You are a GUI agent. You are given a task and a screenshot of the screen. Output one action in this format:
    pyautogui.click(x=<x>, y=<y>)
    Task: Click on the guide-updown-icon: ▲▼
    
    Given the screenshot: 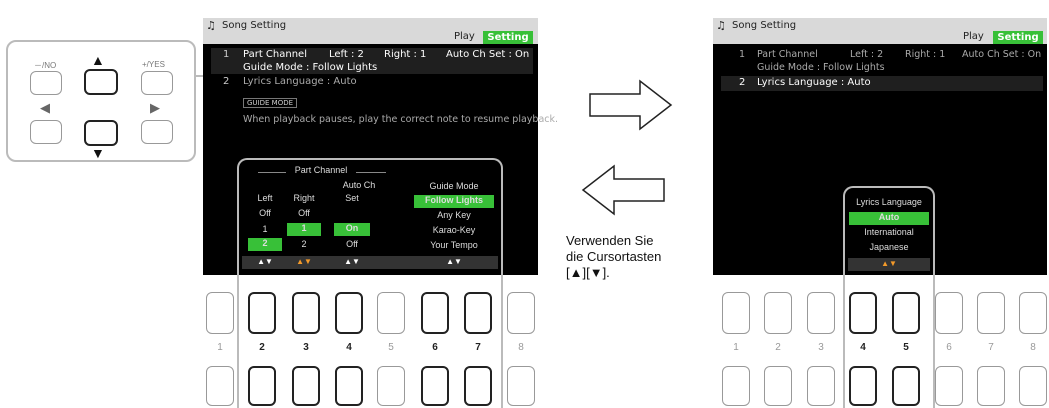 What is the action you would take?
    pyautogui.click(x=454, y=261)
    